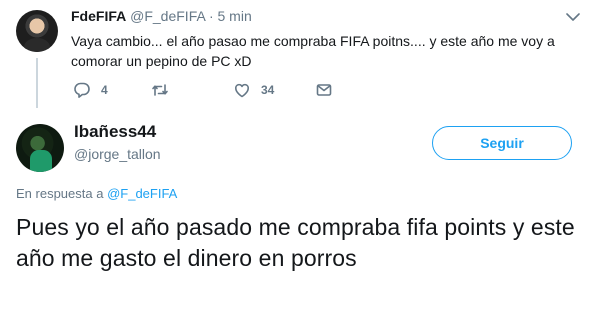 The width and height of the screenshot is (594, 314). Describe the element at coordinates (268, 90) in the screenshot. I see `like-count: 34` at that location.